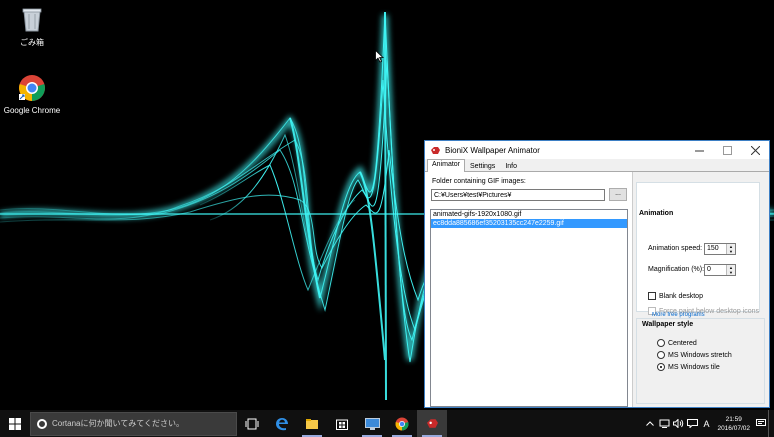 This screenshot has height=437, width=774. I want to click on chrome-taskbar-button, so click(402, 423).